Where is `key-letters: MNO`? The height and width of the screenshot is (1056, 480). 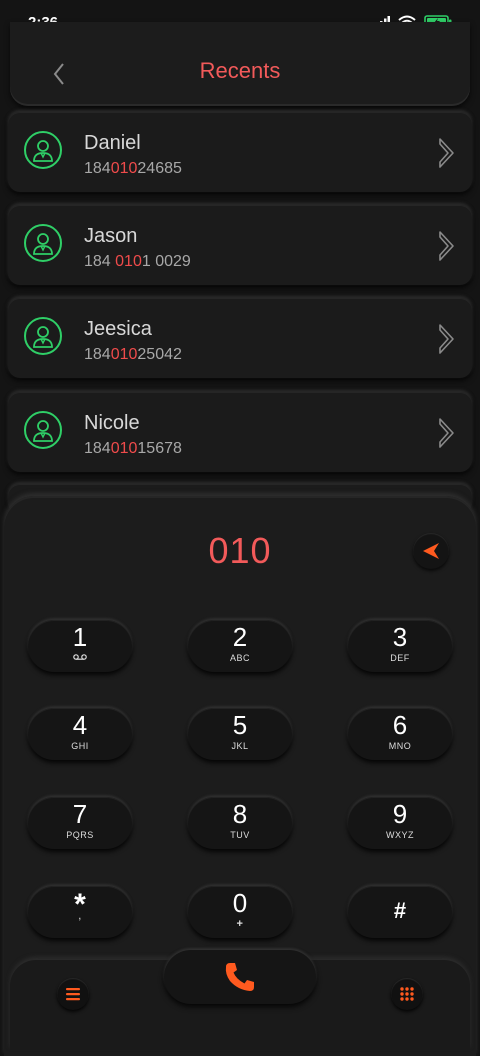
key-letters: MNO is located at coordinates (400, 746).